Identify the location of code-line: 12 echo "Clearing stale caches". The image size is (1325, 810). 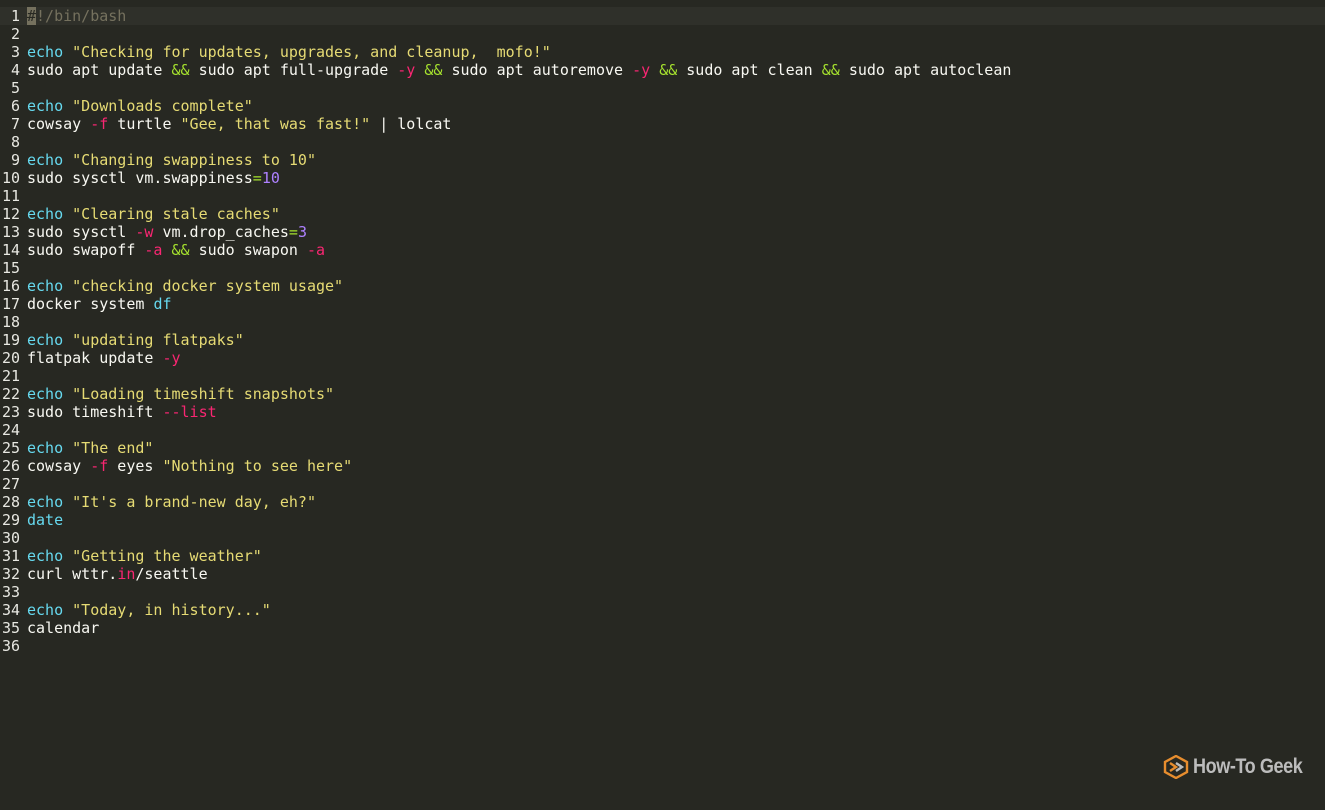
(662, 214).